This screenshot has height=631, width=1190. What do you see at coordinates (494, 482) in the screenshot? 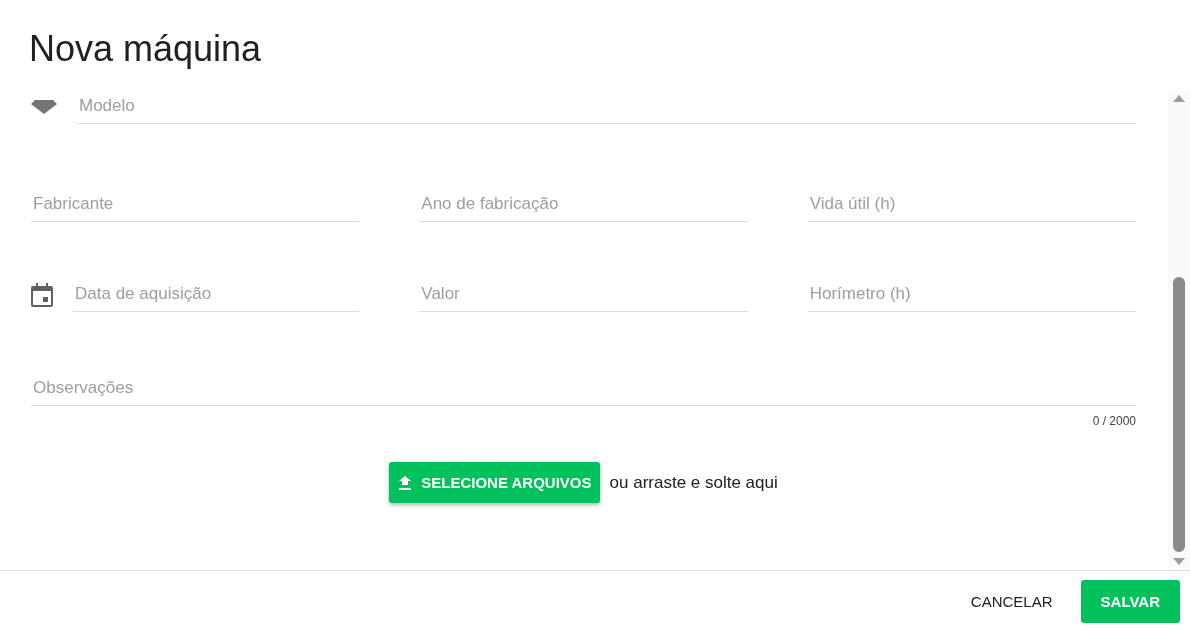
I see `upload-button: SELECIONE ARQUIVOS` at bounding box center [494, 482].